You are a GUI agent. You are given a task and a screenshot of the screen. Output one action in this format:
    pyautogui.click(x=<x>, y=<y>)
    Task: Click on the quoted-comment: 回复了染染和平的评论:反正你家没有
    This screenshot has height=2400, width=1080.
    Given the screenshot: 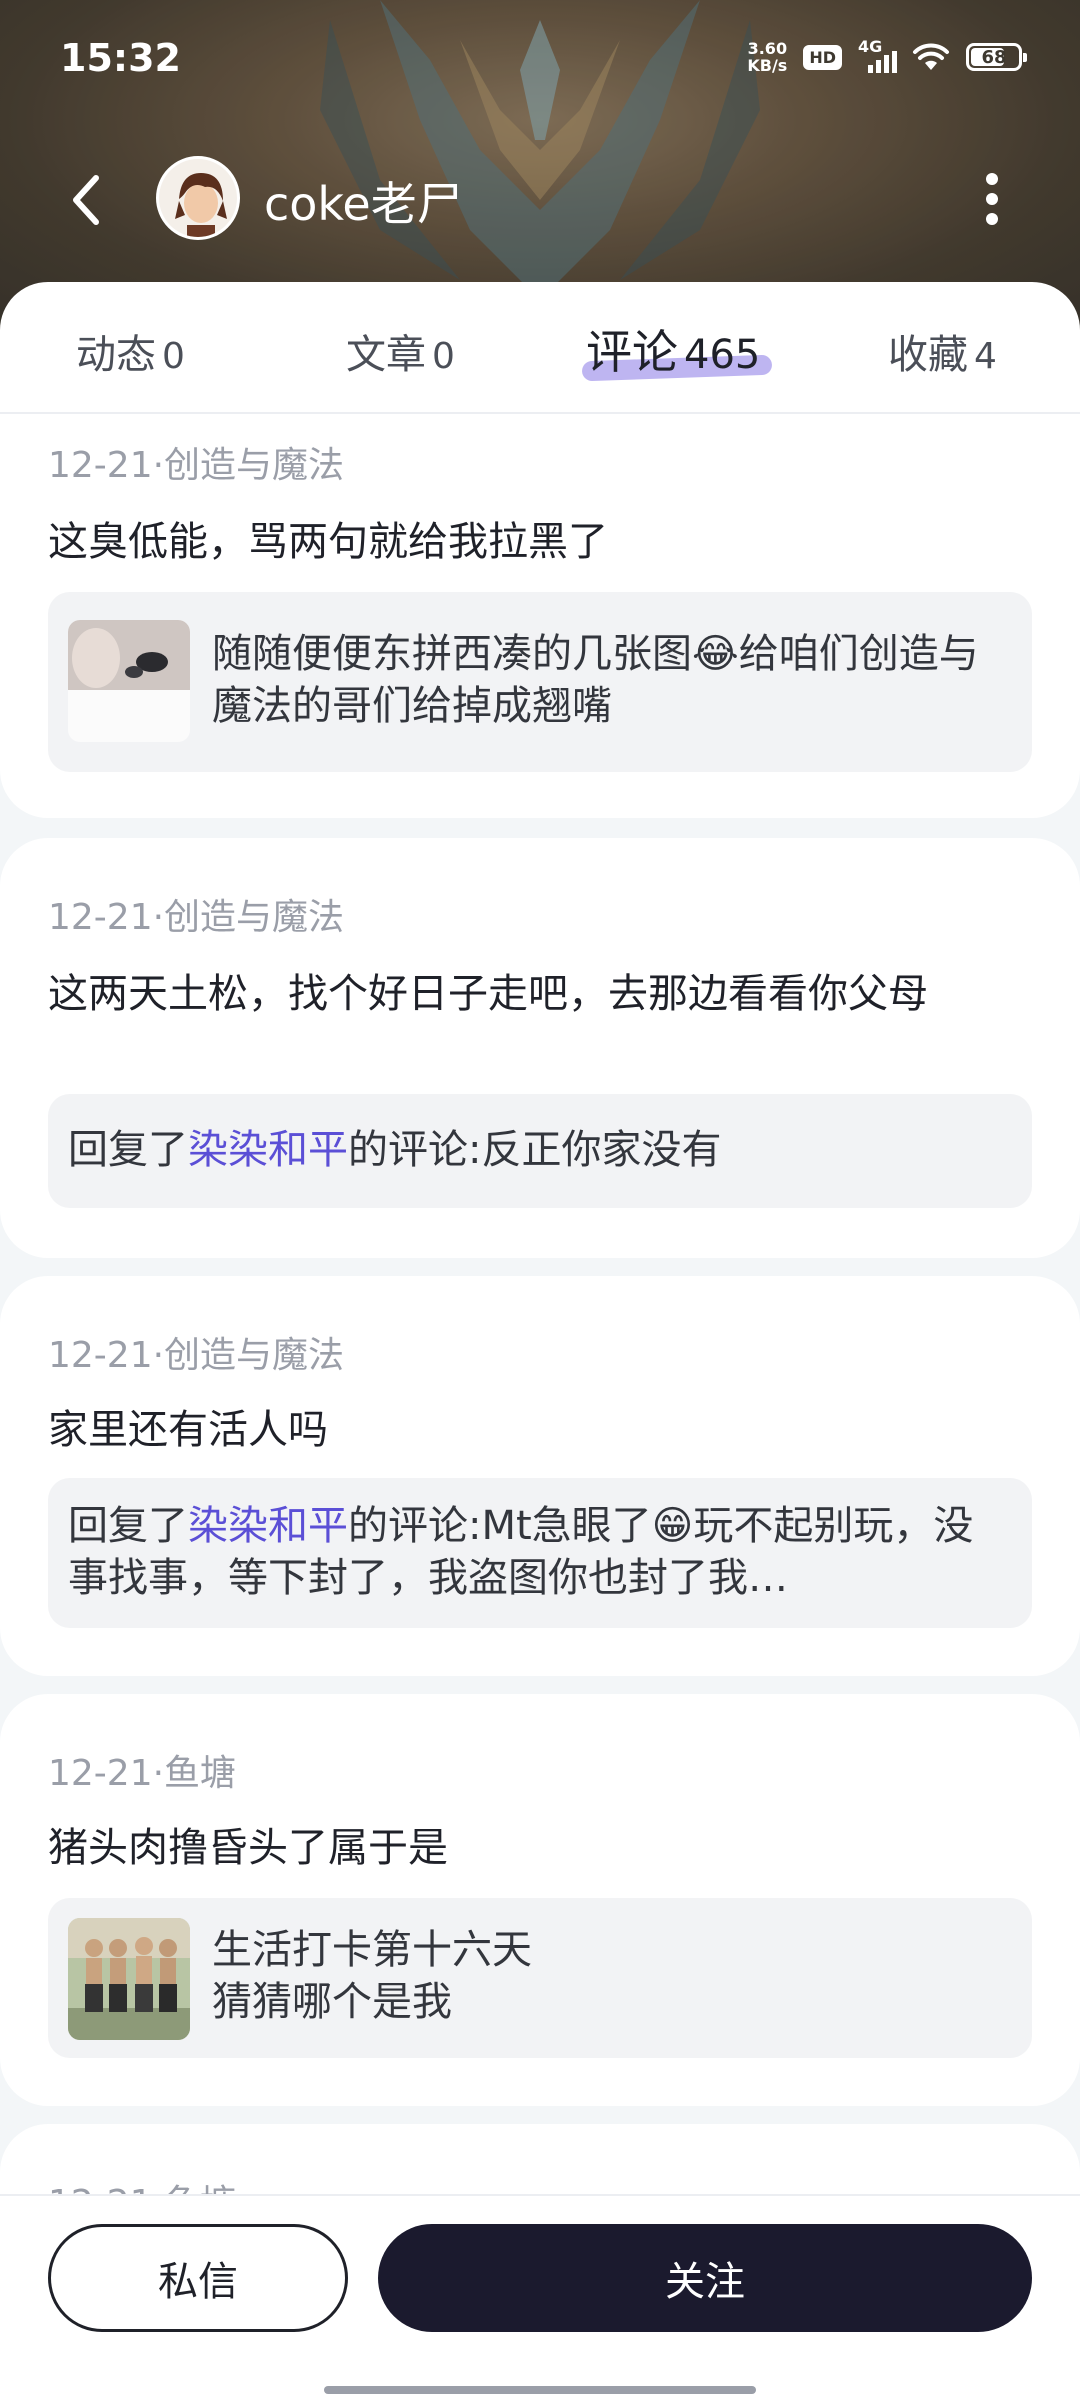 What is the action you would take?
    pyautogui.click(x=540, y=1151)
    